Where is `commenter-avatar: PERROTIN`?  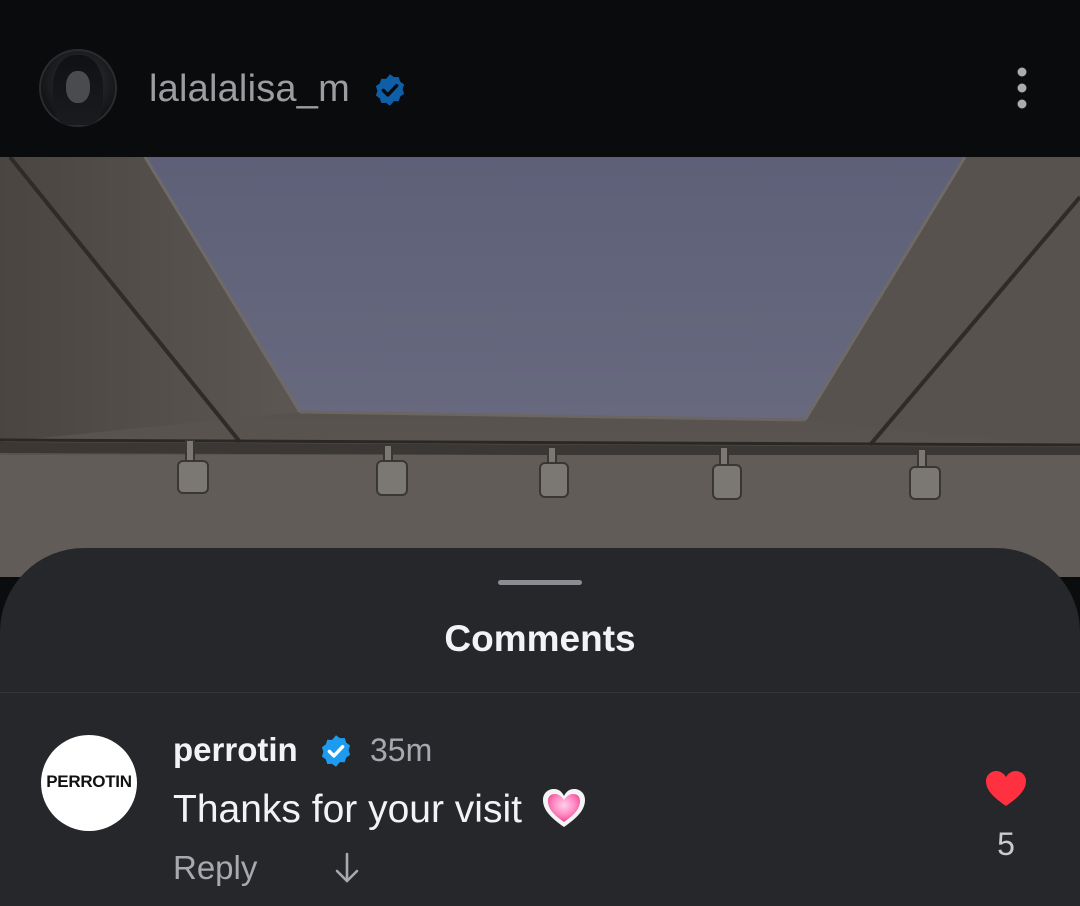
commenter-avatar: PERROTIN is located at coordinates (89, 783).